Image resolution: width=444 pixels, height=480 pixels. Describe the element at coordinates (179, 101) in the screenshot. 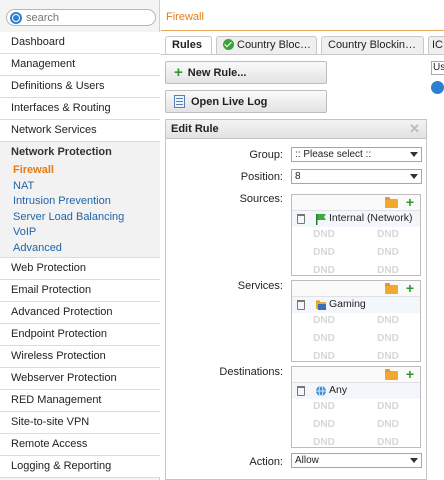

I see `log-icon` at that location.